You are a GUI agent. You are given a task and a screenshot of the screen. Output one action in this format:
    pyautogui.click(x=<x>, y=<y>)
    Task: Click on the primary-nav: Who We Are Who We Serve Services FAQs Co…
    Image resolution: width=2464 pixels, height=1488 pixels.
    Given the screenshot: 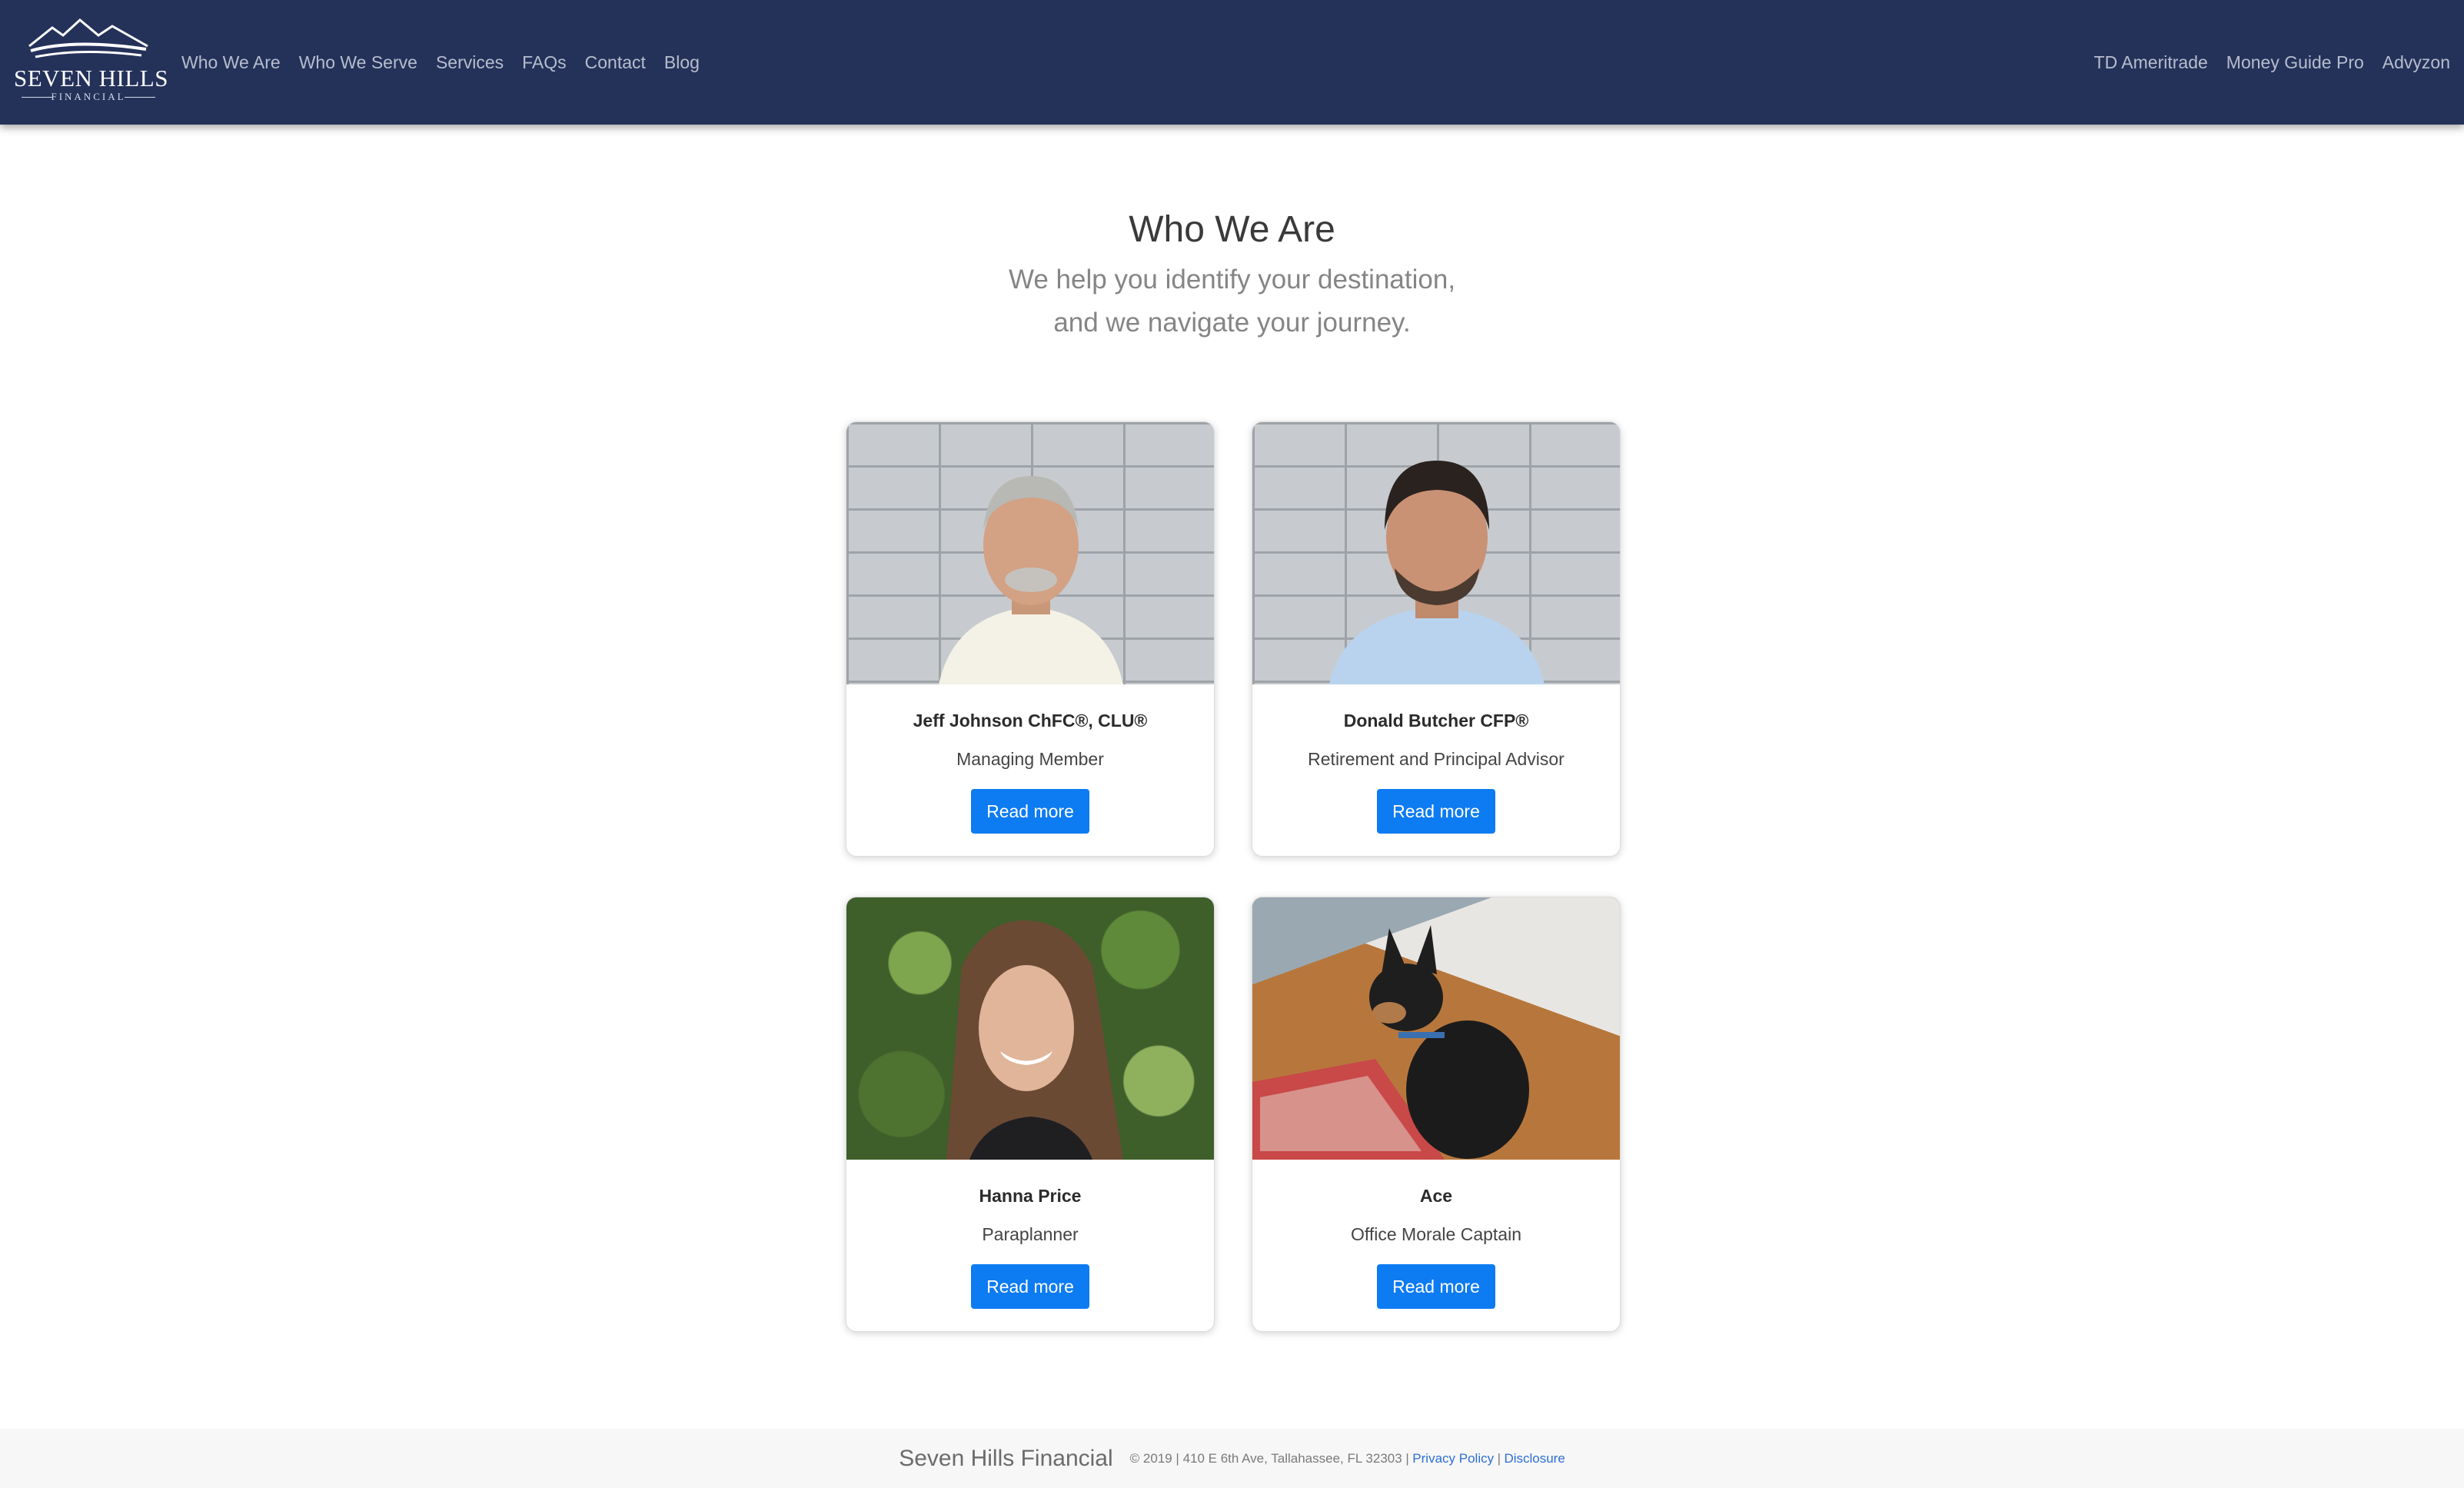 What is the action you would take?
    pyautogui.click(x=440, y=62)
    